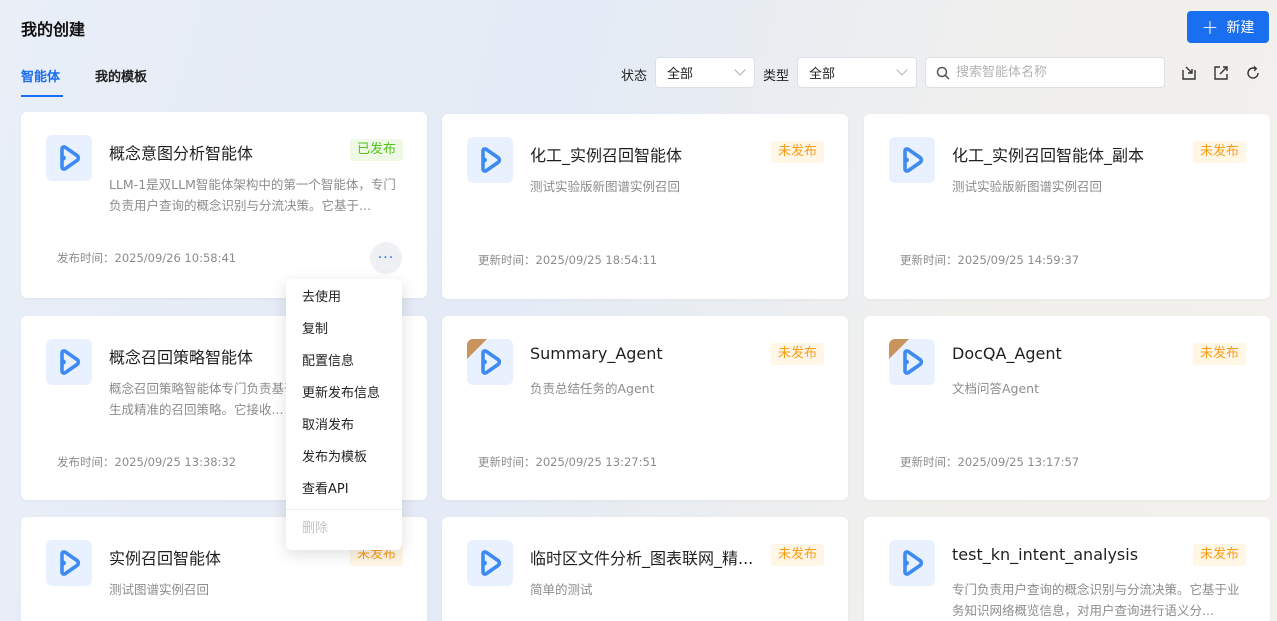  I want to click on agent-name: DocQA_Agent, so click(1007, 353).